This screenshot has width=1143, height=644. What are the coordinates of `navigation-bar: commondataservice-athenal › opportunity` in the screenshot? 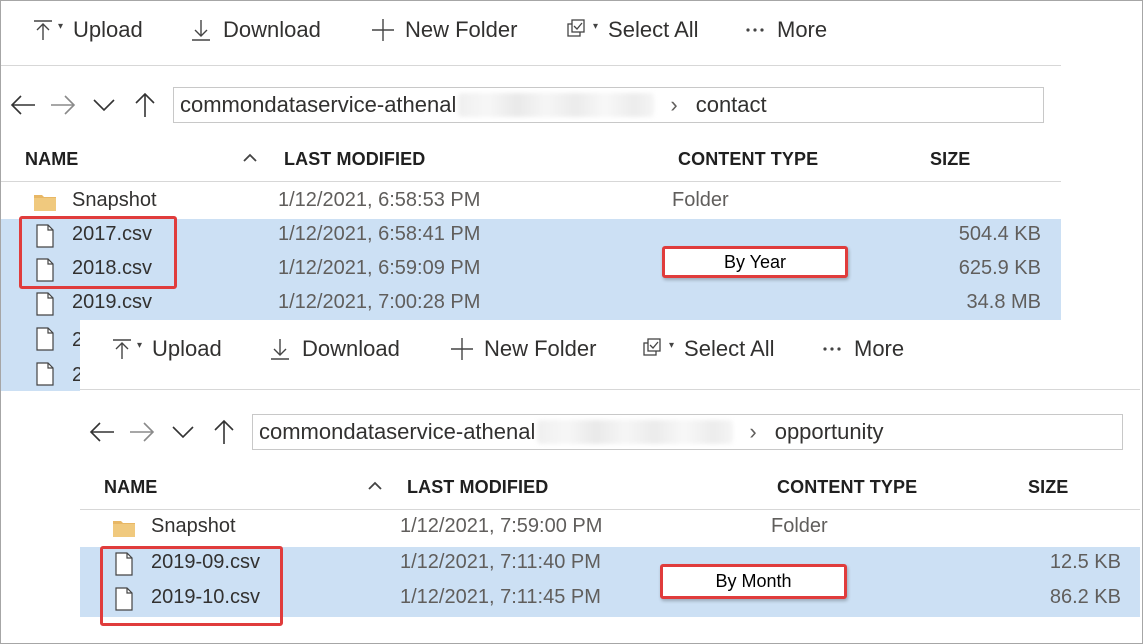 It's located at (610, 432).